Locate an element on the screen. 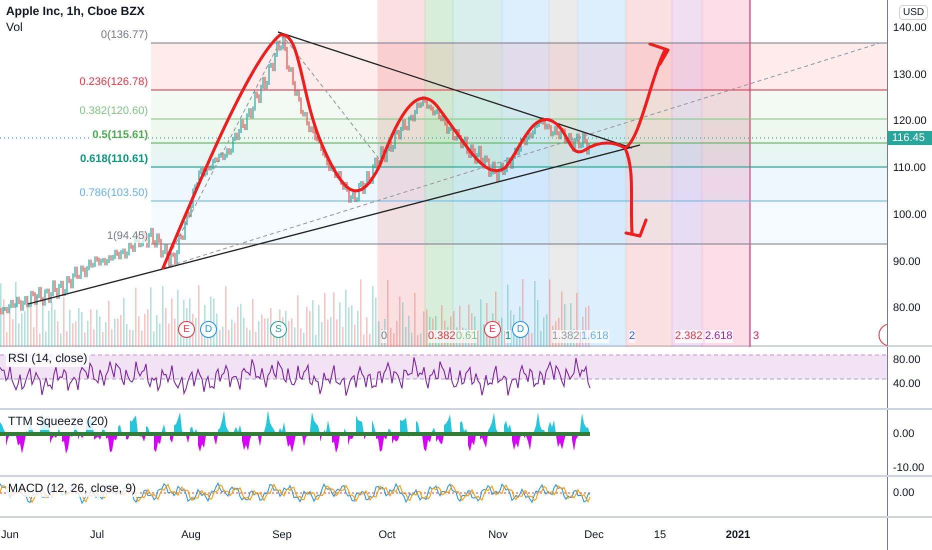  time-axis-label: Oct is located at coordinates (387, 535).